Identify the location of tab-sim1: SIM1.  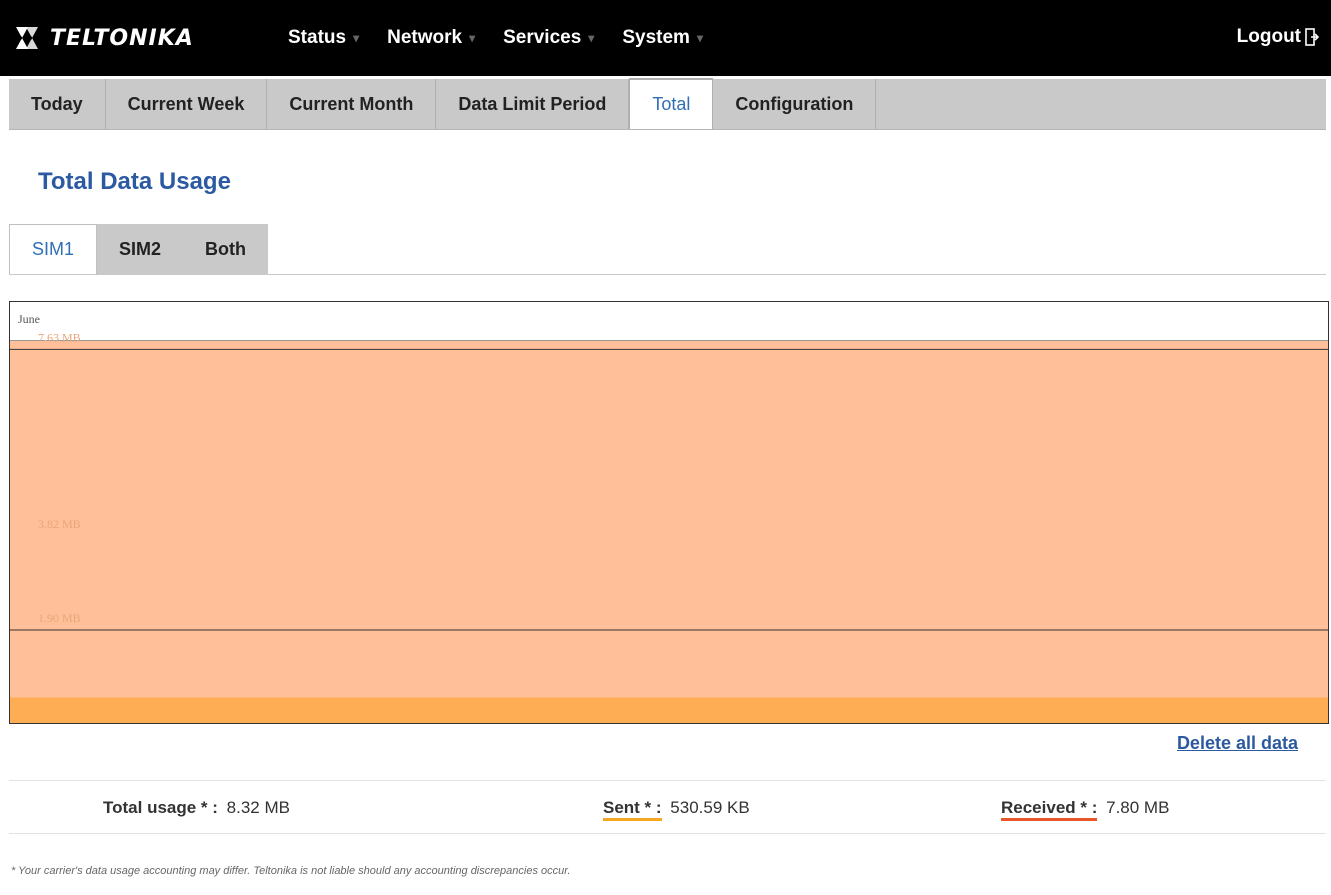
(53, 249).